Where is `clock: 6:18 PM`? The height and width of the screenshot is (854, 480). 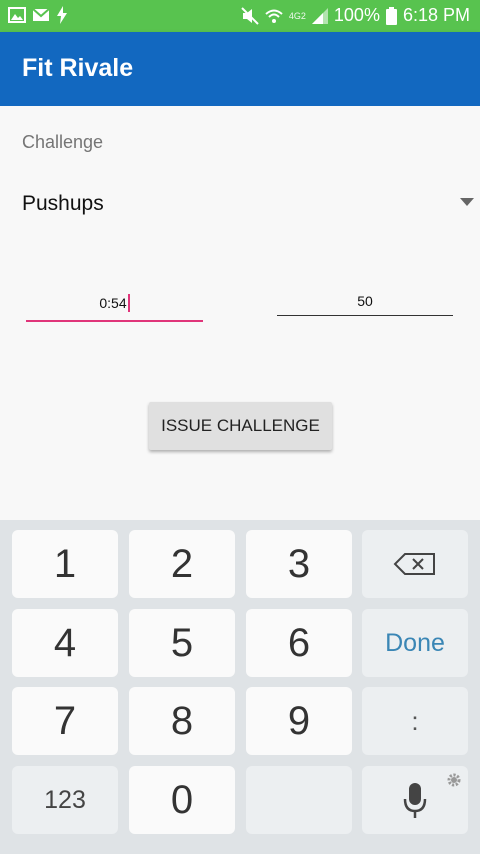 clock: 6:18 PM is located at coordinates (436, 15).